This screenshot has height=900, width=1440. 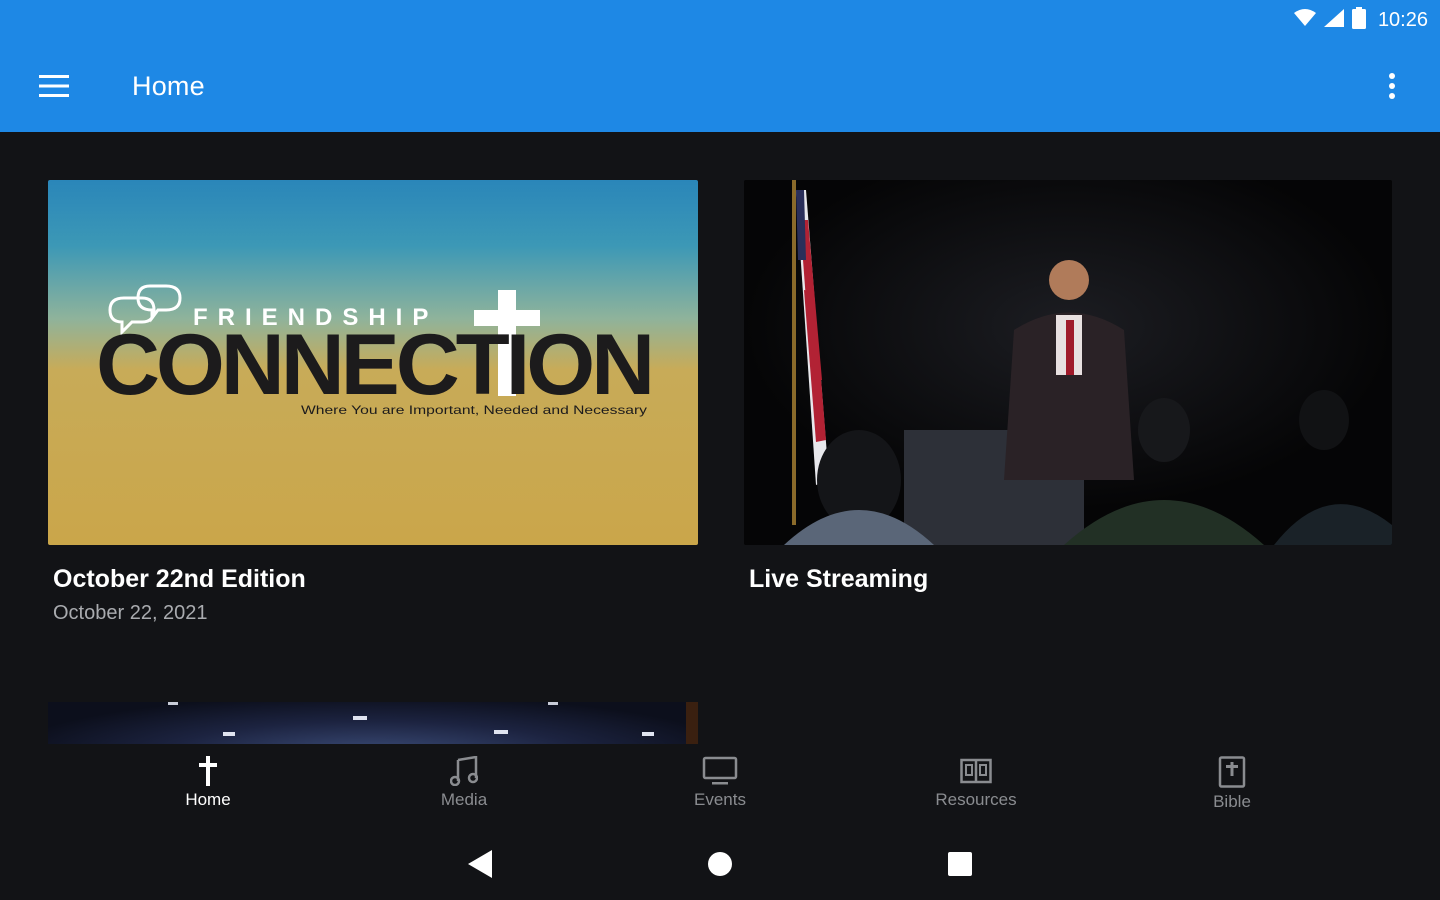 What do you see at coordinates (1333, 20) in the screenshot?
I see `cell-signal-icon` at bounding box center [1333, 20].